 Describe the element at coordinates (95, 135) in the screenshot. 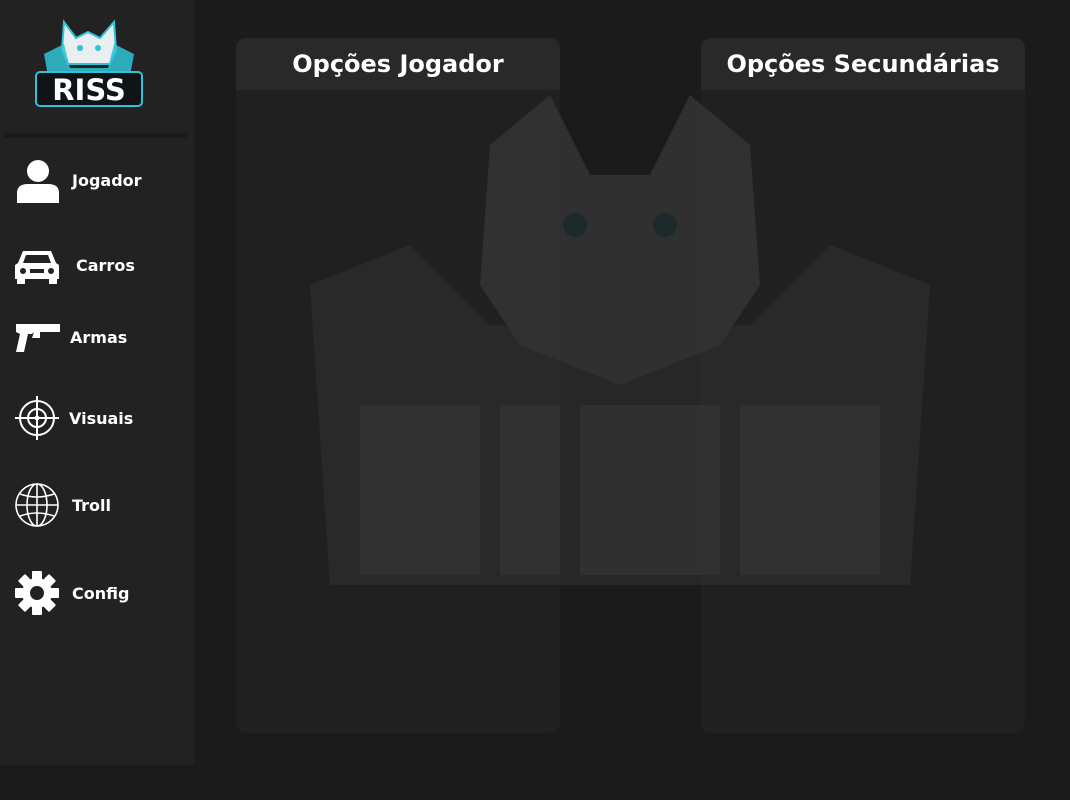

I see `sidebar-divider` at that location.